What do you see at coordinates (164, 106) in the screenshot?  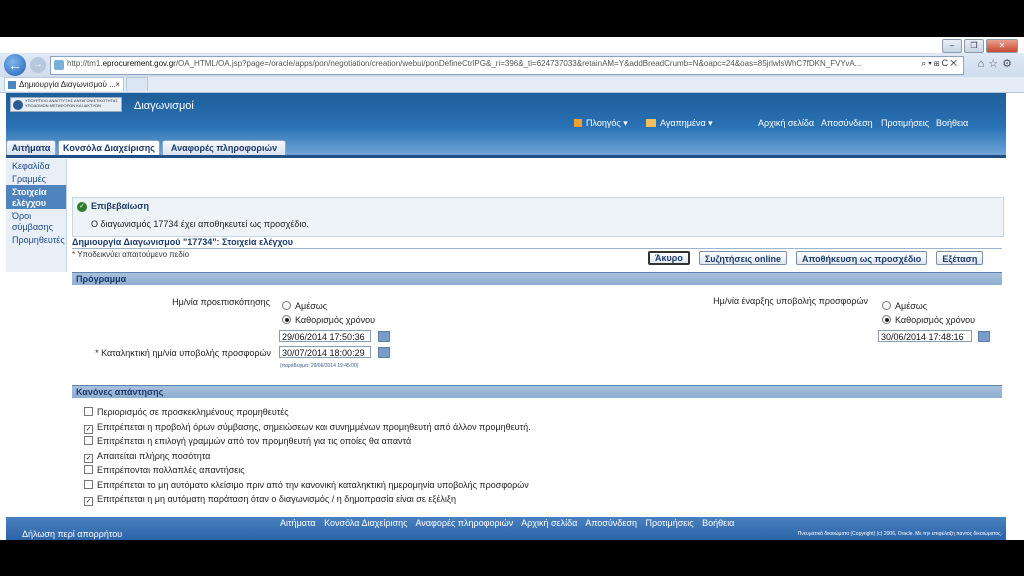 I see `app-title: Διαγωνισμοί` at bounding box center [164, 106].